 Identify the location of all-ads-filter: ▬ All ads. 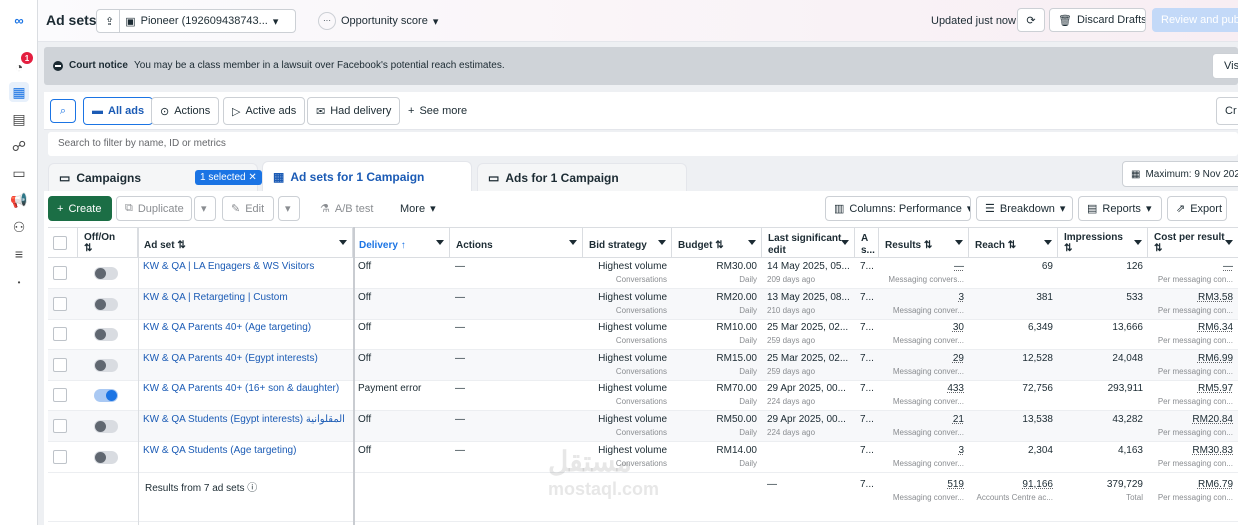
(118, 111).